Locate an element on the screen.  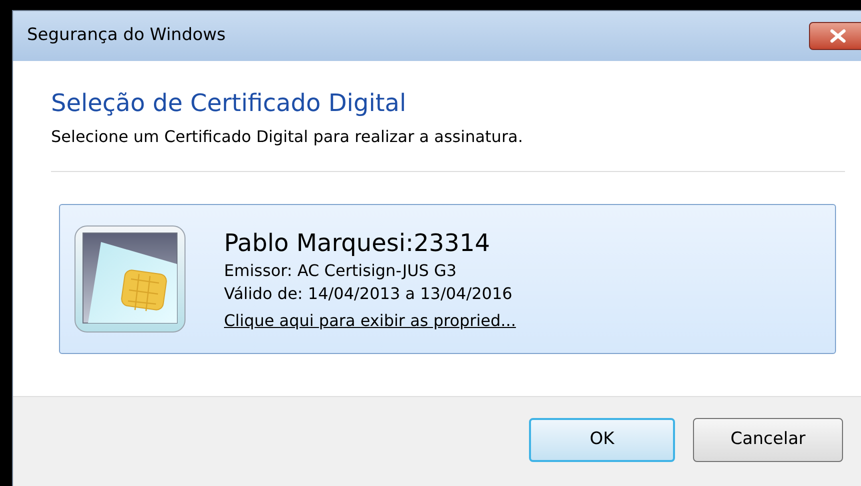
close-icon is located at coordinates (838, 36).